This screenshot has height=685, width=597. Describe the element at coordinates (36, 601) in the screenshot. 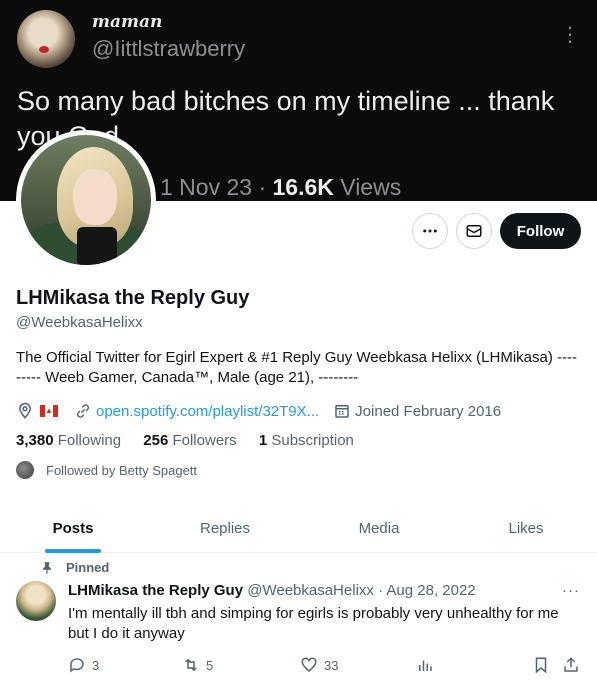

I see `tweet-author-avatar` at that location.